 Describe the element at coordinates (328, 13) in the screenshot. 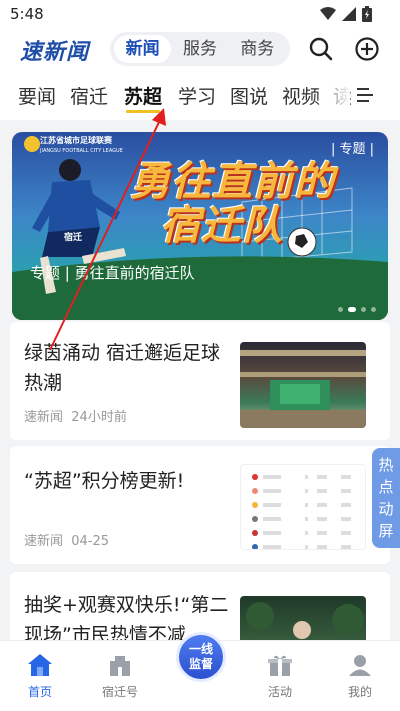

I see `wifi-icon` at that location.